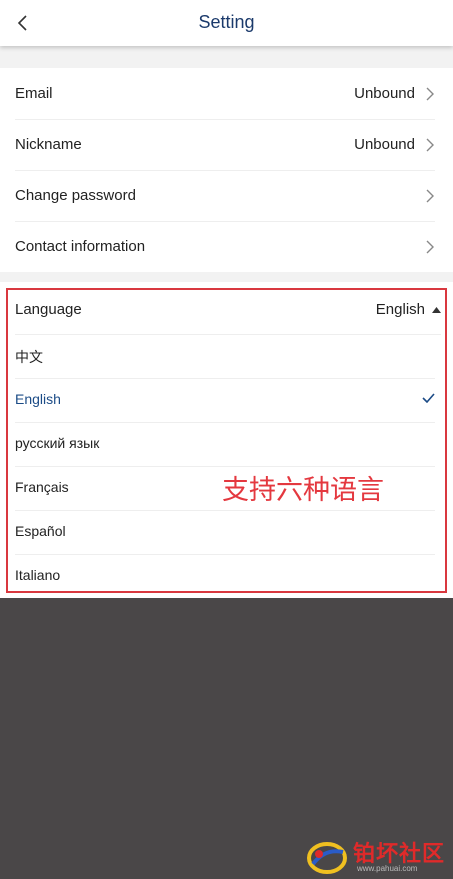 The width and height of the screenshot is (453, 879). Describe the element at coordinates (327, 858) in the screenshot. I see `watermark-logo-icon` at that location.